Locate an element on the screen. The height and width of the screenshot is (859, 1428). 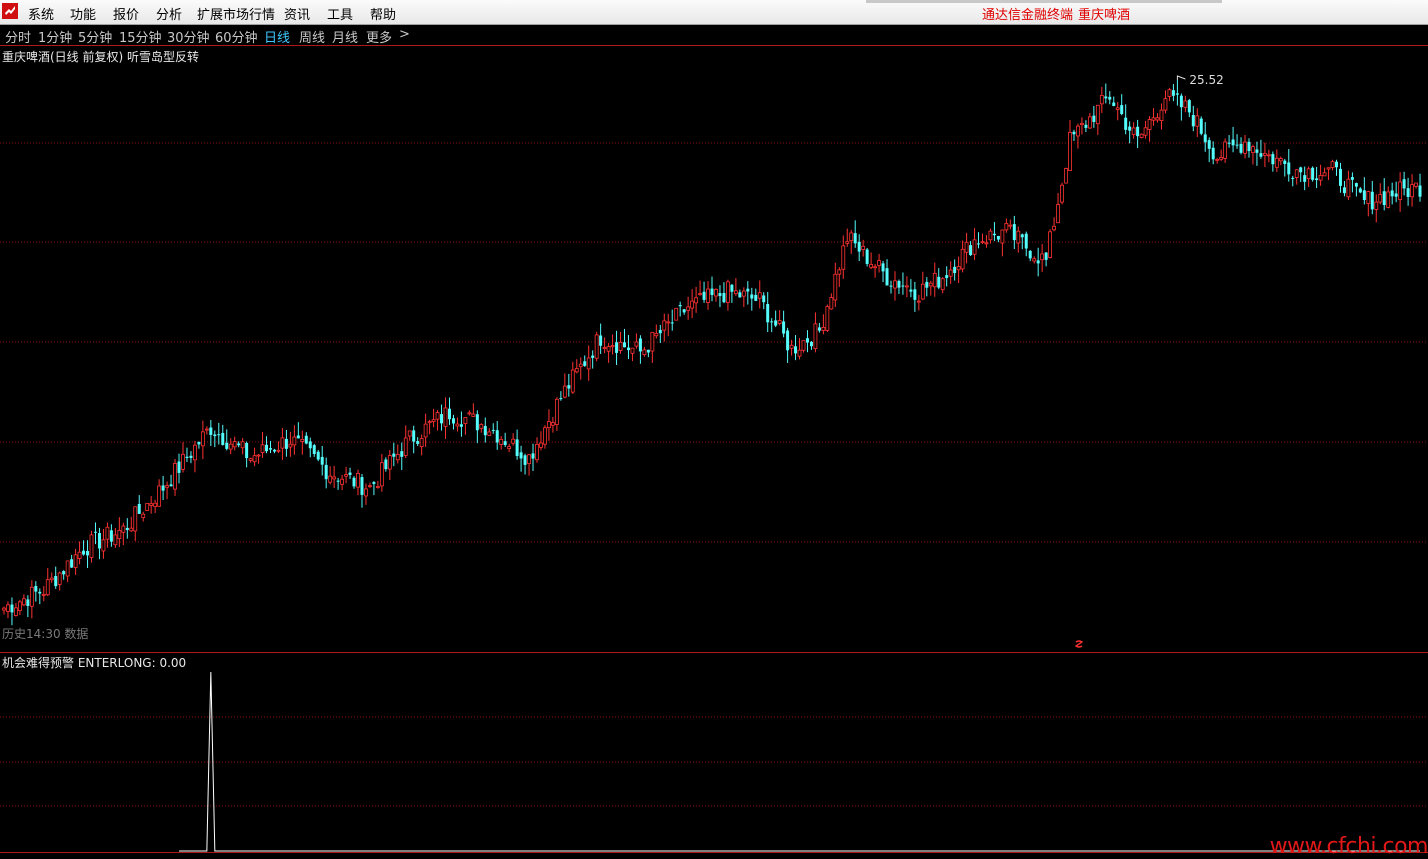
period-daily: 日线 is located at coordinates (277, 36).